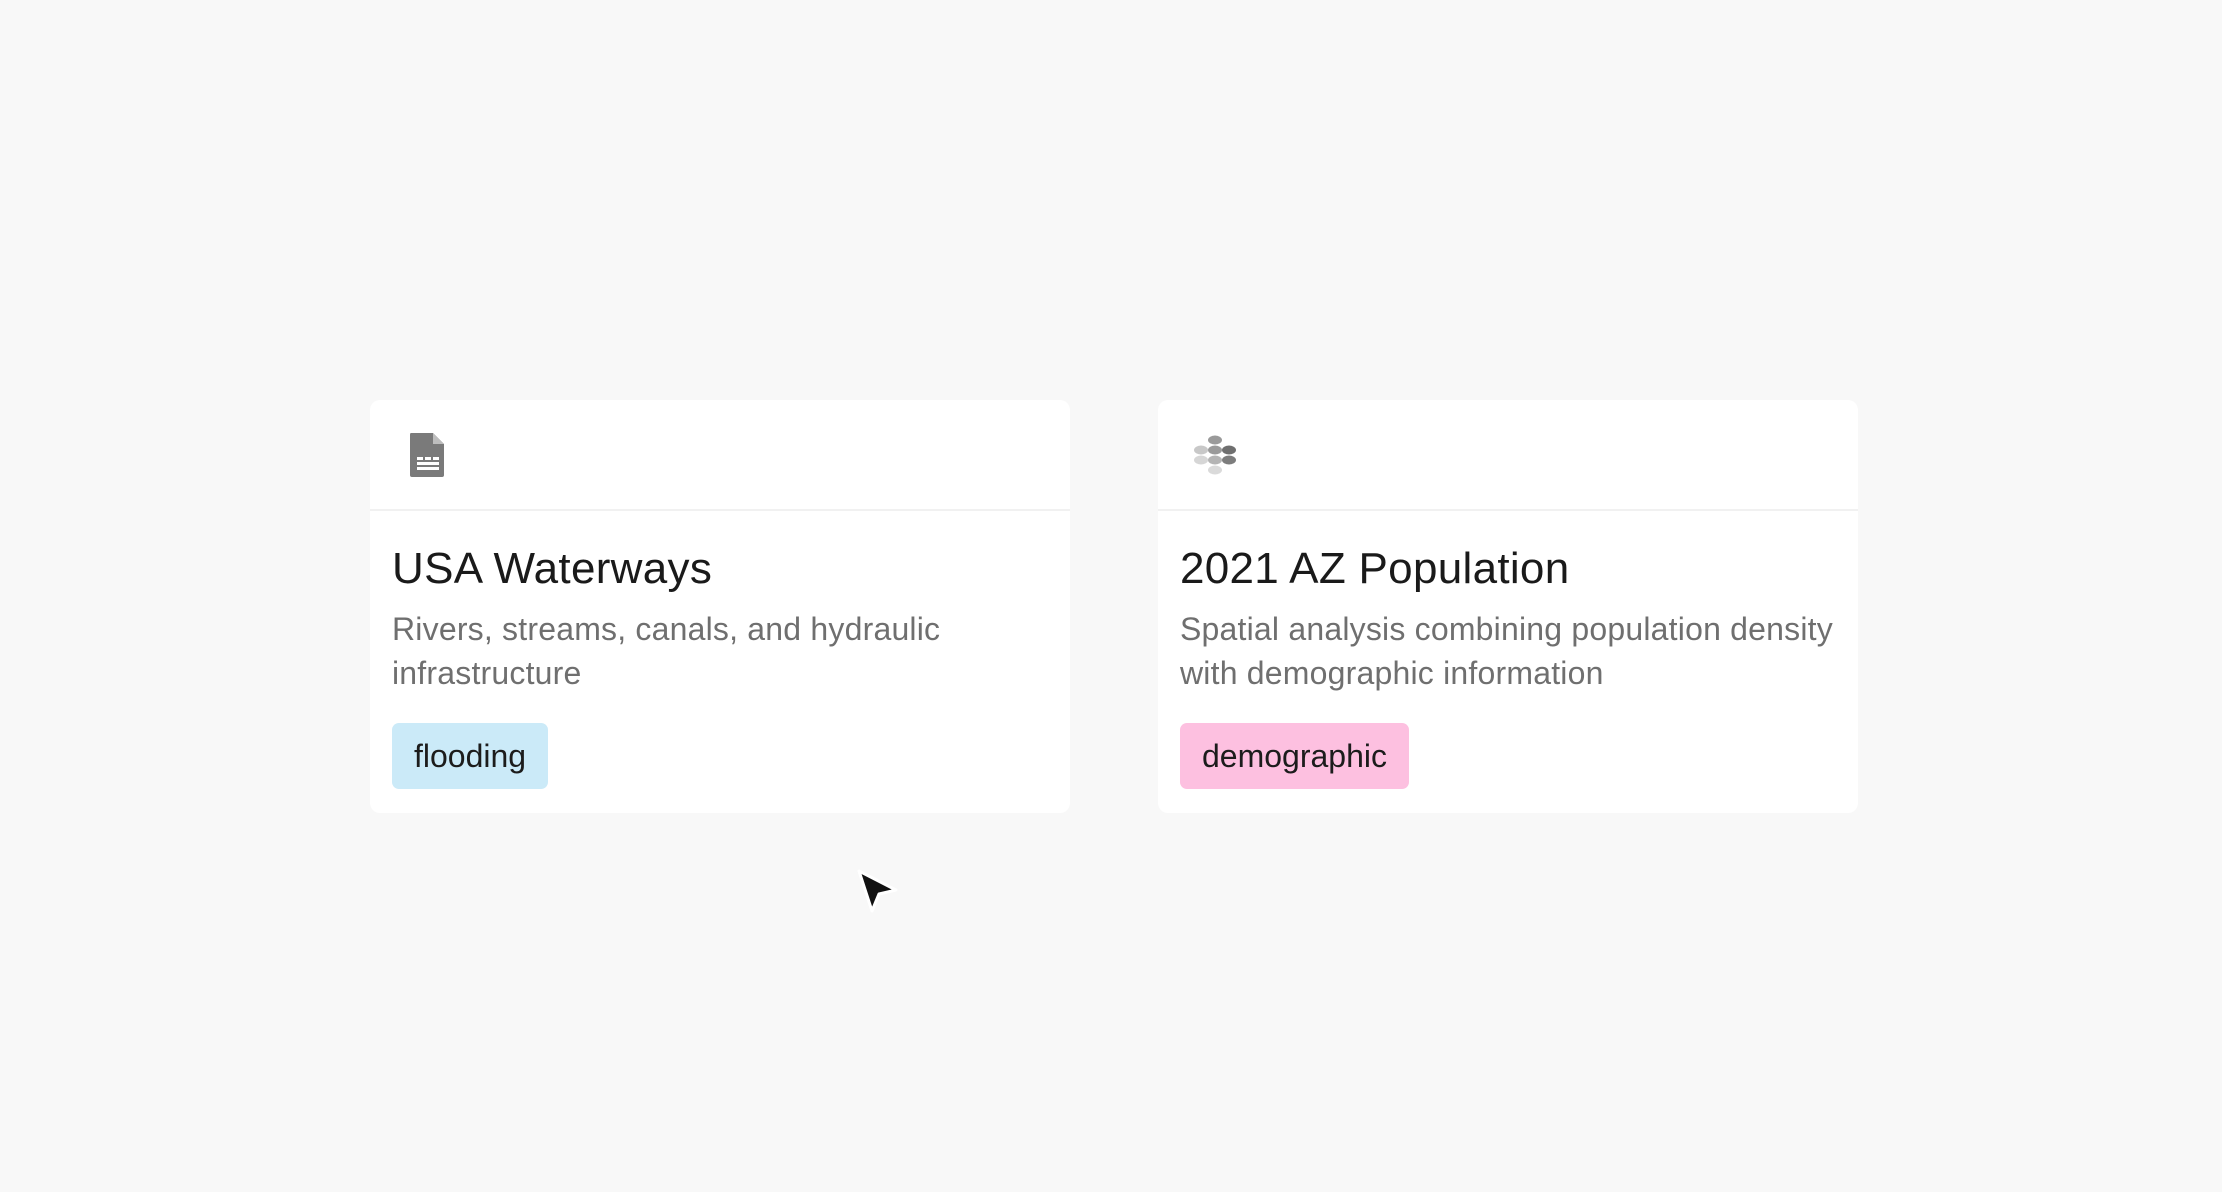 This screenshot has width=2222, height=1192. I want to click on document-icon, so click(427, 455).